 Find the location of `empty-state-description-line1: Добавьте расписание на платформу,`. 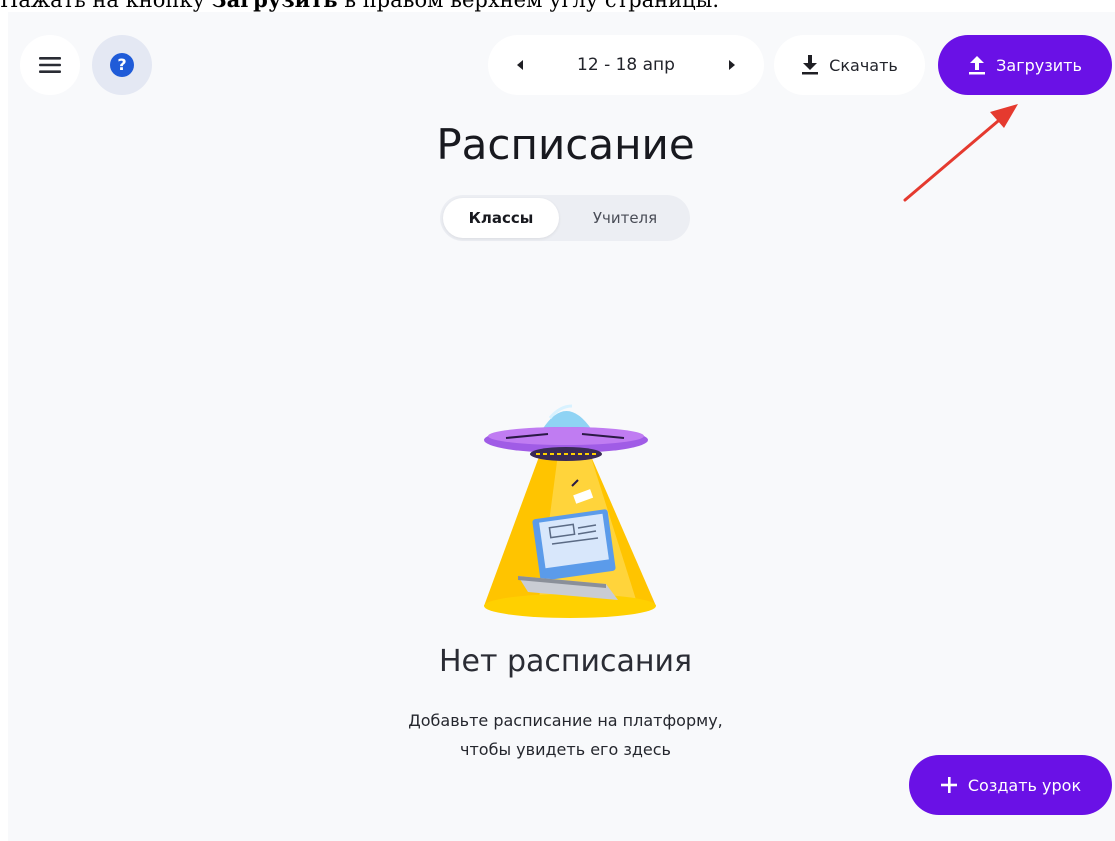

empty-state-description-line1: Добавьте расписание на платформу, is located at coordinates (565, 720).